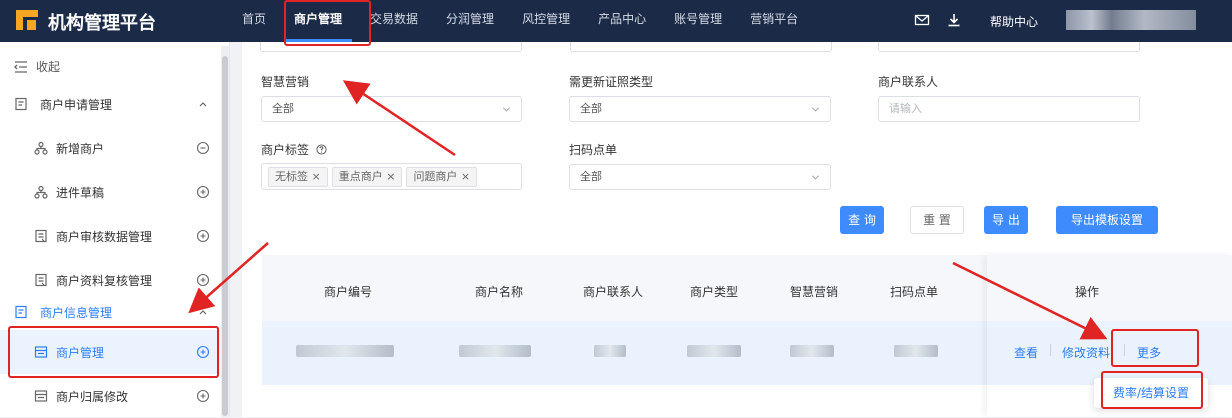  Describe the element at coordinates (812, 351) in the screenshot. I see `cell-marketing-redacted` at that location.